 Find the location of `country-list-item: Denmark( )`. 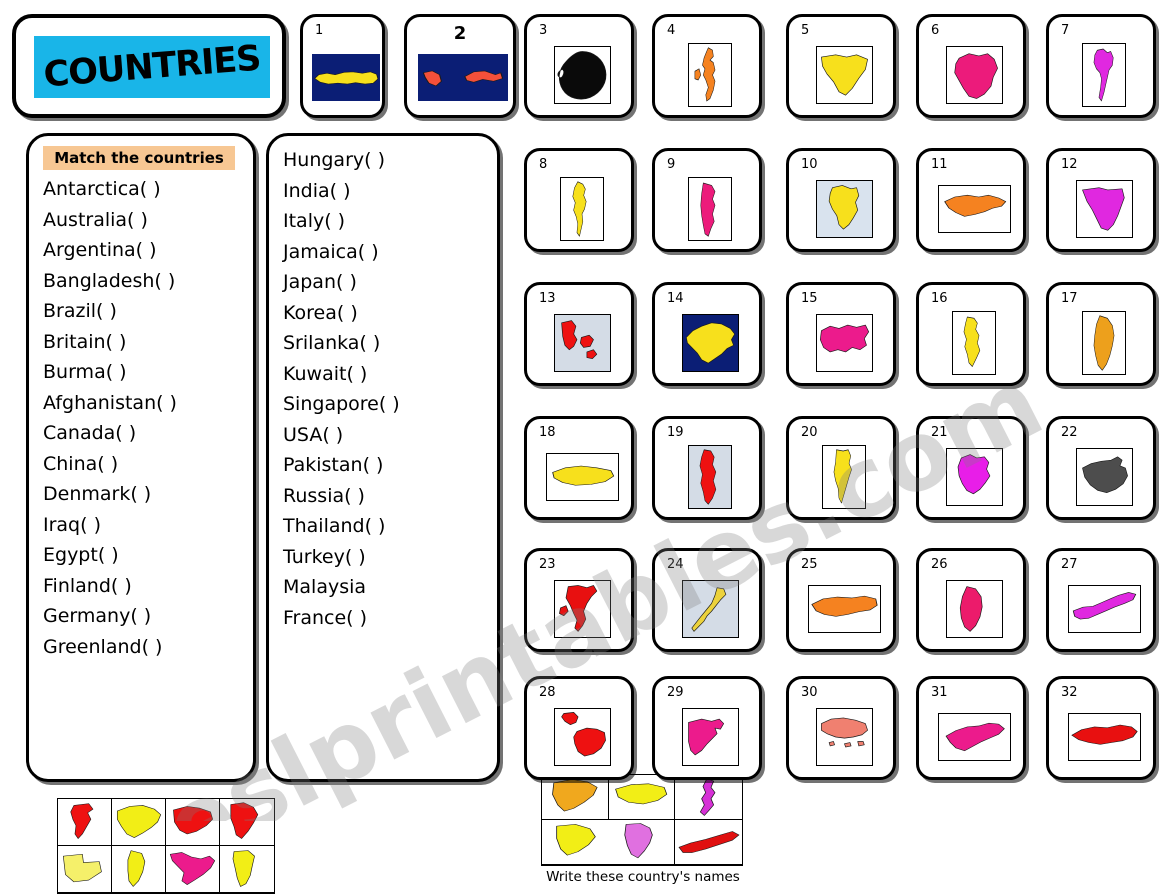

country-list-item: Denmark( ) is located at coordinates (110, 494).